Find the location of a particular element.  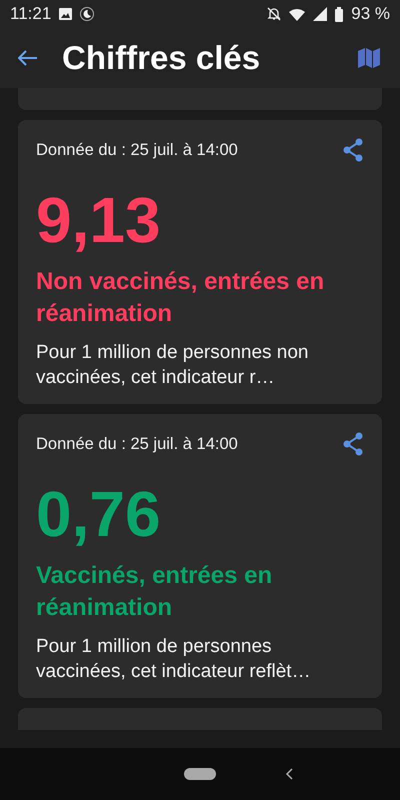

indicator-value: 9,13 is located at coordinates (99, 220).